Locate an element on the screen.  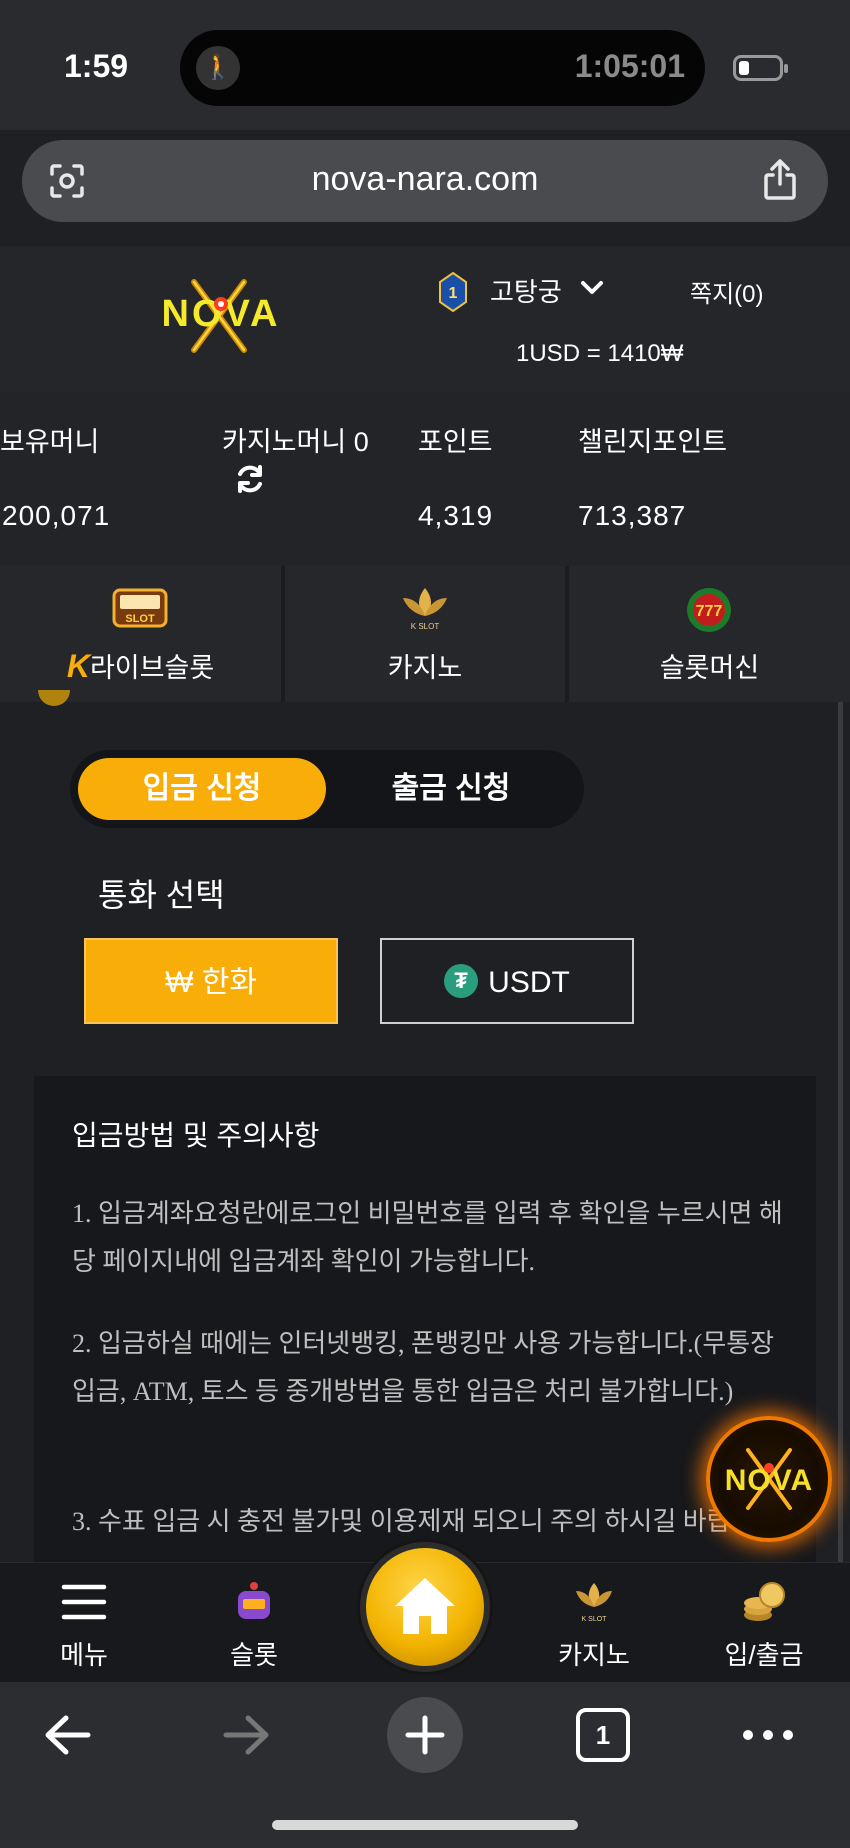
rank-badge-icon: 1 is located at coordinates (453, 292).